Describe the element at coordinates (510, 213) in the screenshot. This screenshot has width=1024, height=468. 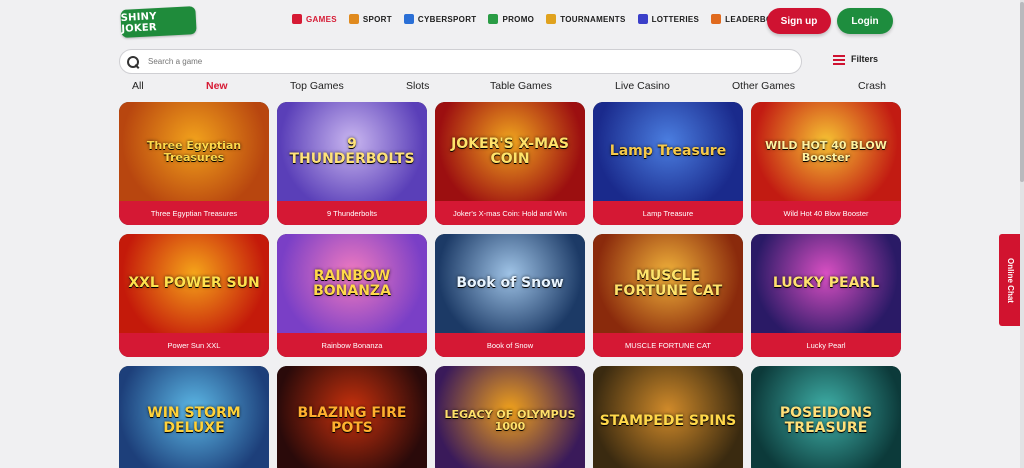
I see `game-label: Joker's X-mas Coin: Hold and Win` at that location.